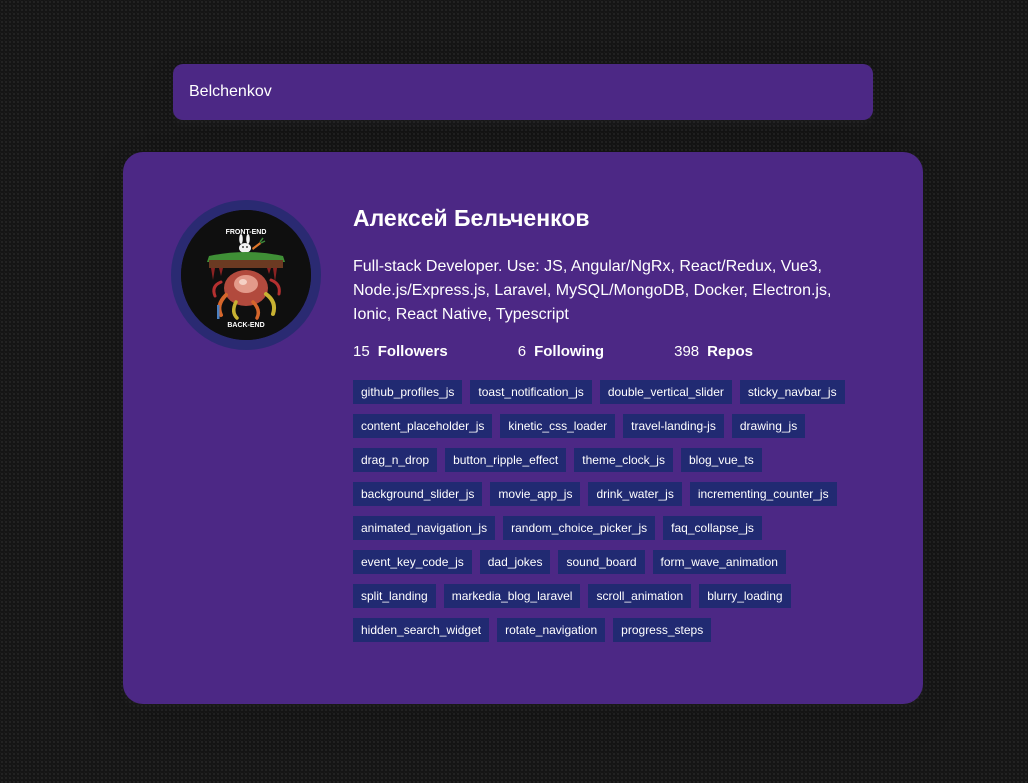 This screenshot has width=1028, height=783. Describe the element at coordinates (623, 460) in the screenshot. I see `repo-link: theme_clock_js` at that location.